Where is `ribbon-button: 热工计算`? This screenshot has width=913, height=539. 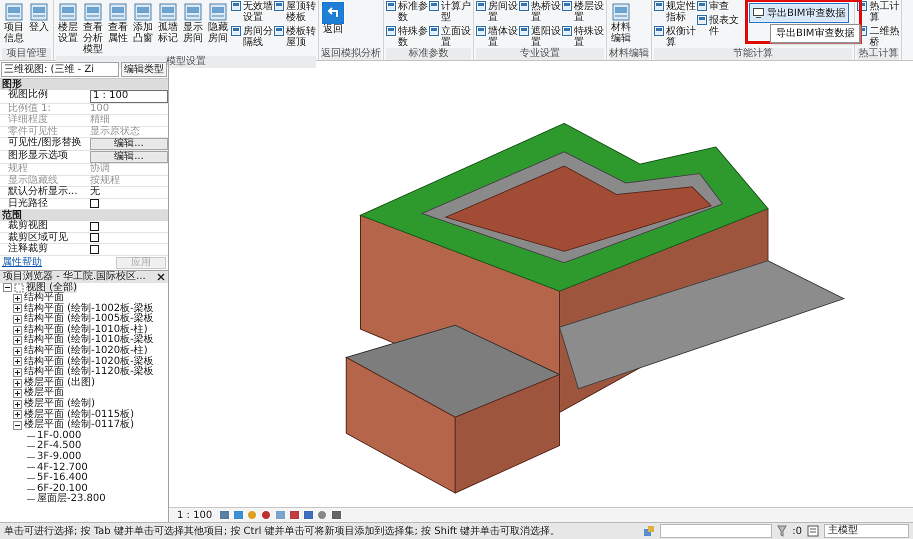 ribbon-button: 热工计算 is located at coordinates (878, 12).